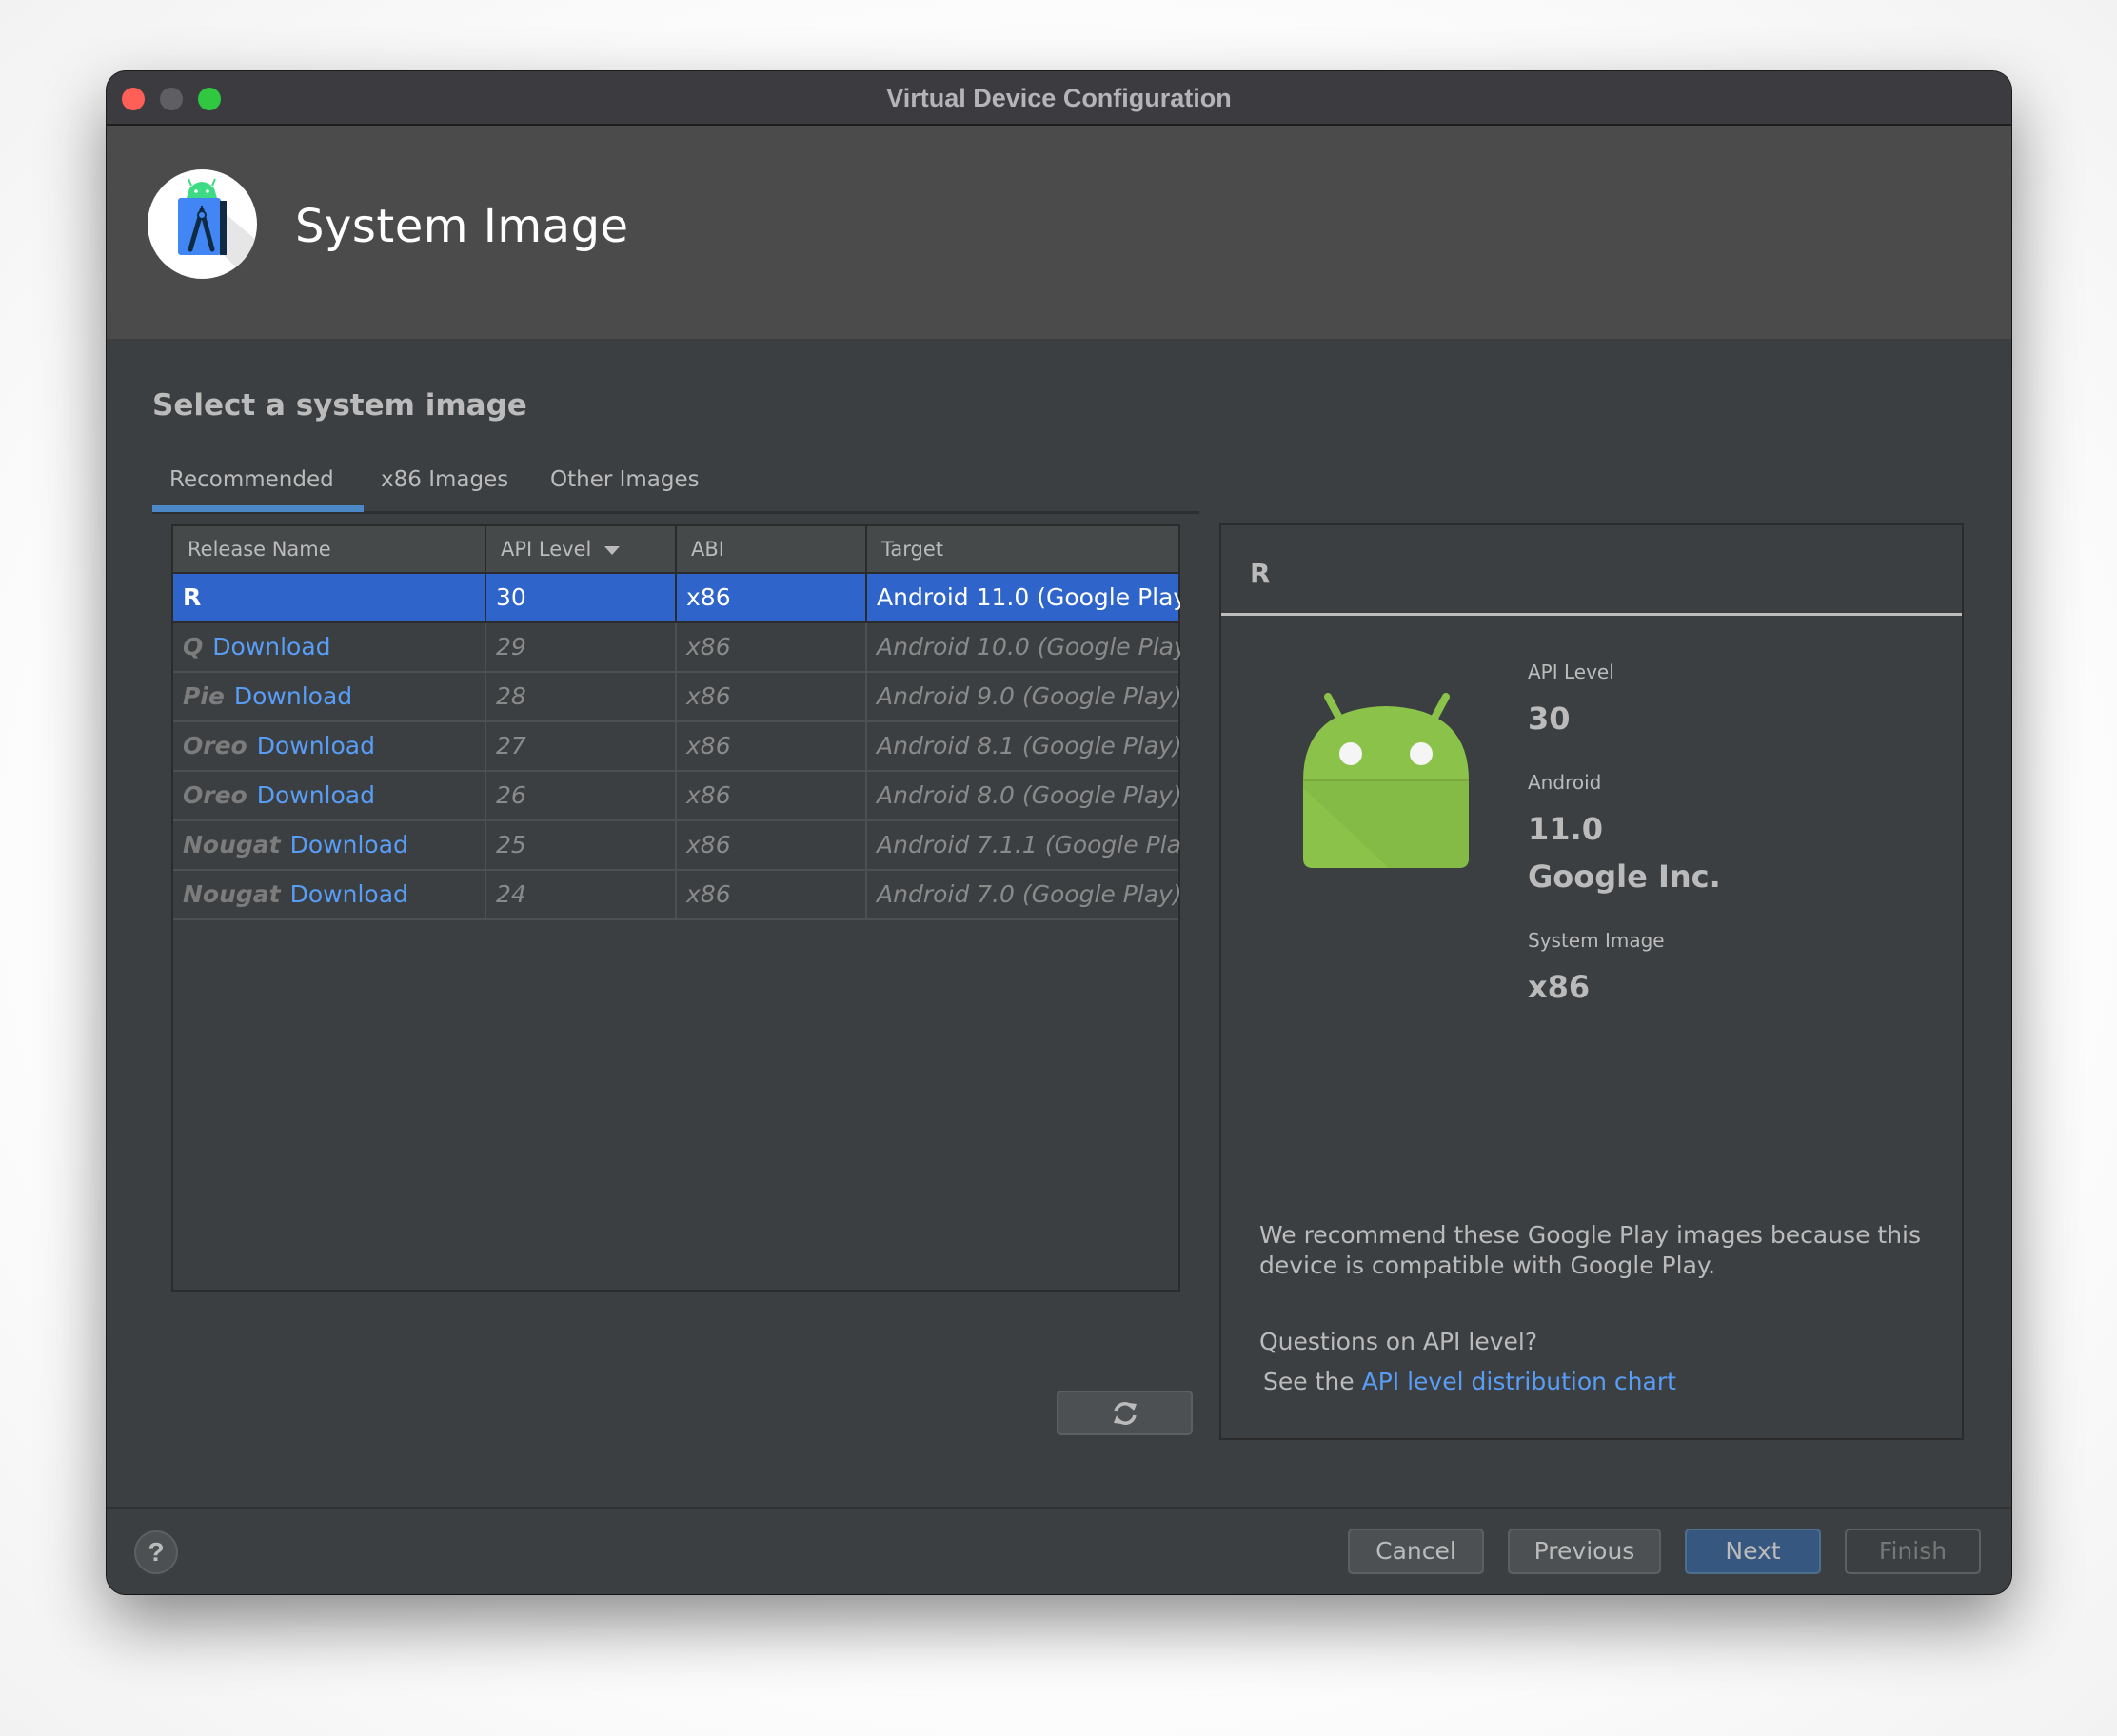 This screenshot has height=1736, width=2117. I want to click on column-header-api-level: API Level, so click(582, 549).